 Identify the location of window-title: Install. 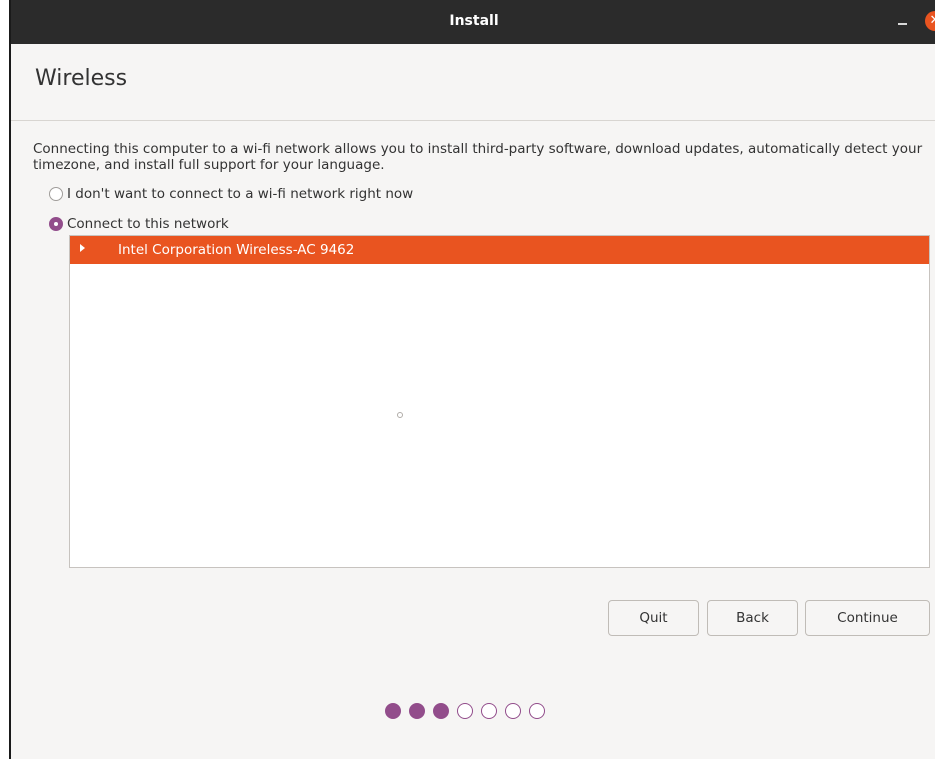
(474, 21).